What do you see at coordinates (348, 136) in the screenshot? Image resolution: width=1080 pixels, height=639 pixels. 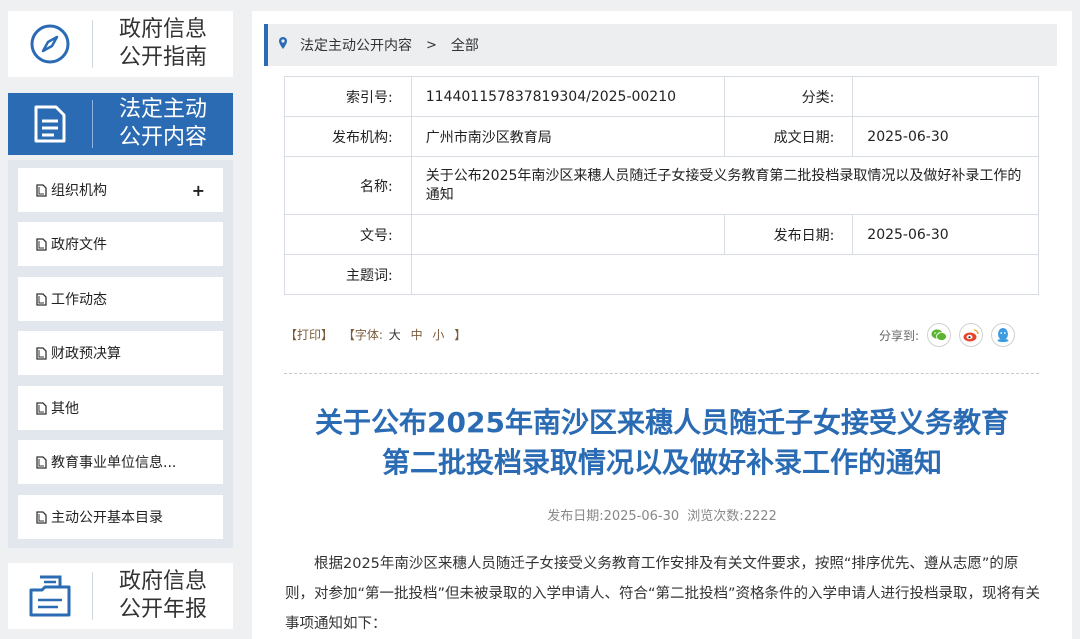 I see `publisher-label: 发布机构:` at bounding box center [348, 136].